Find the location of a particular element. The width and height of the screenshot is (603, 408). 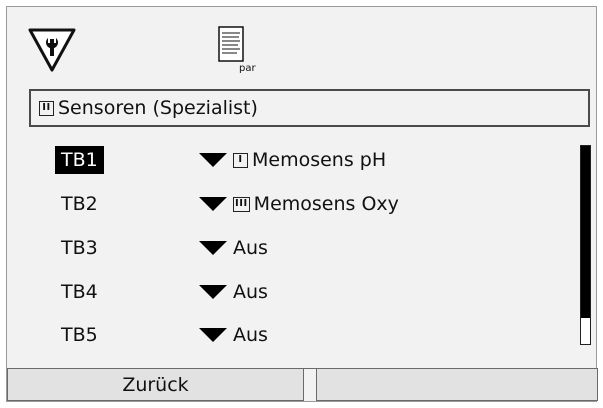

sensor-select-tb4: Aus is located at coordinates (233, 292).